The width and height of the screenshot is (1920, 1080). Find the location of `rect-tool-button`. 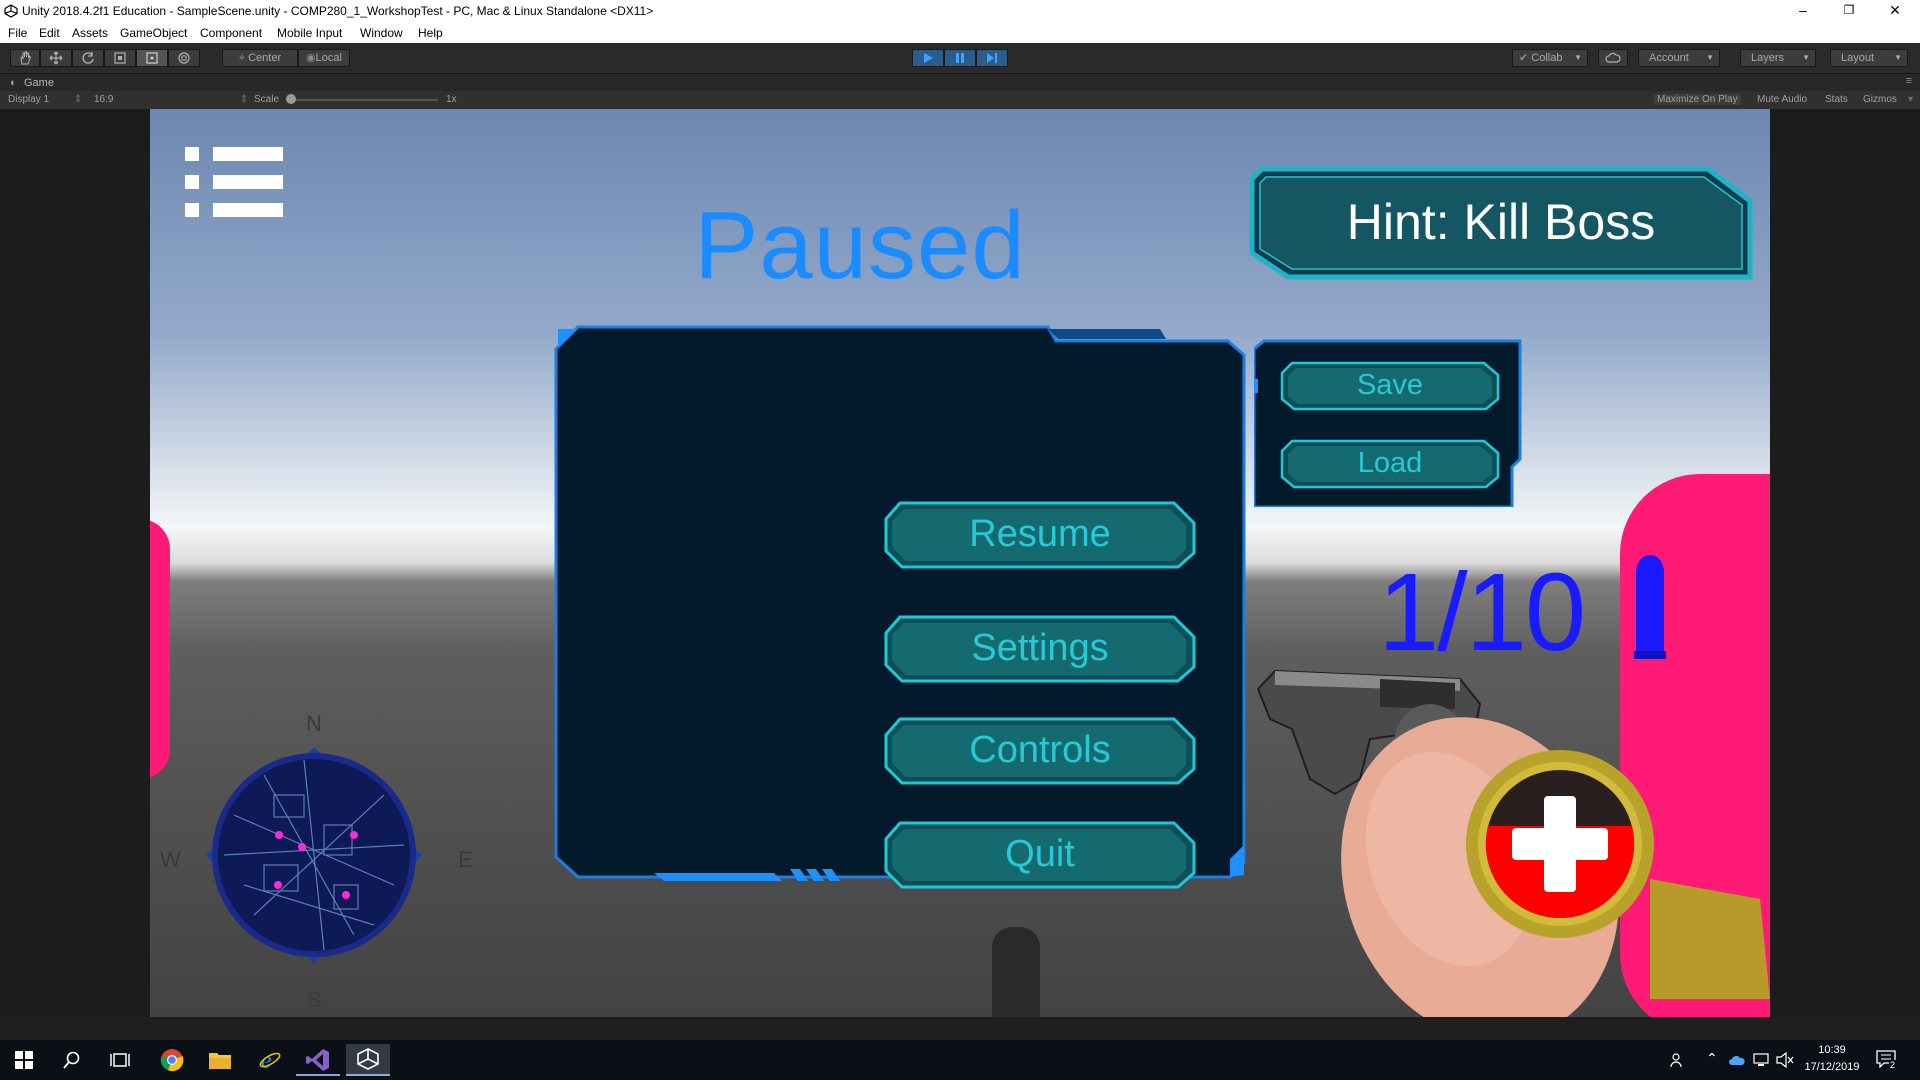

rect-tool-button is located at coordinates (152, 58).